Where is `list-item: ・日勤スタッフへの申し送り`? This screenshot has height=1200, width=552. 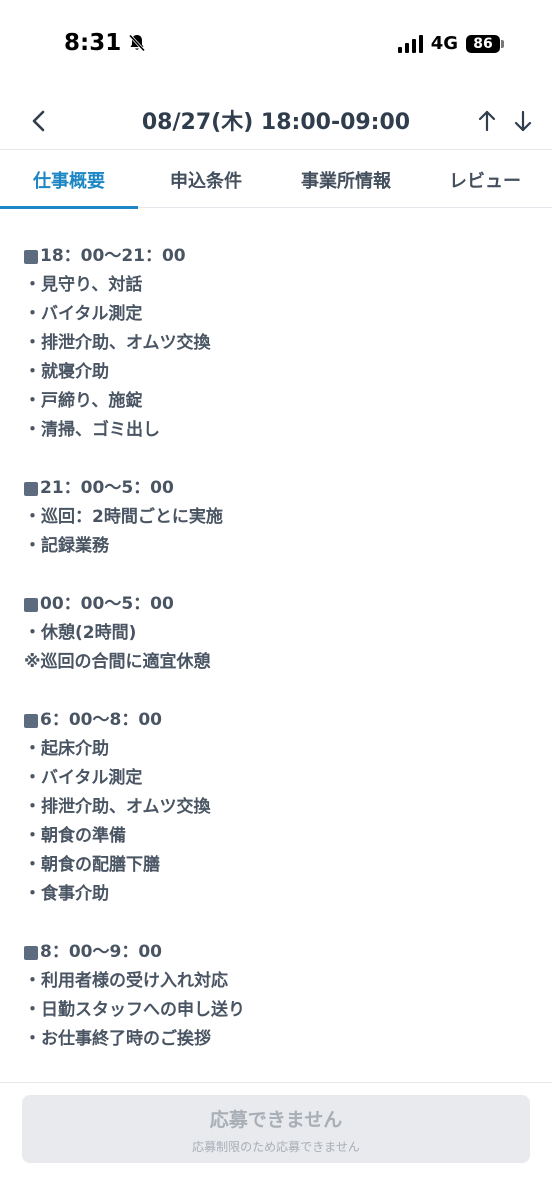 list-item: ・日勤スタッフへの申し送り is located at coordinates (134, 1010).